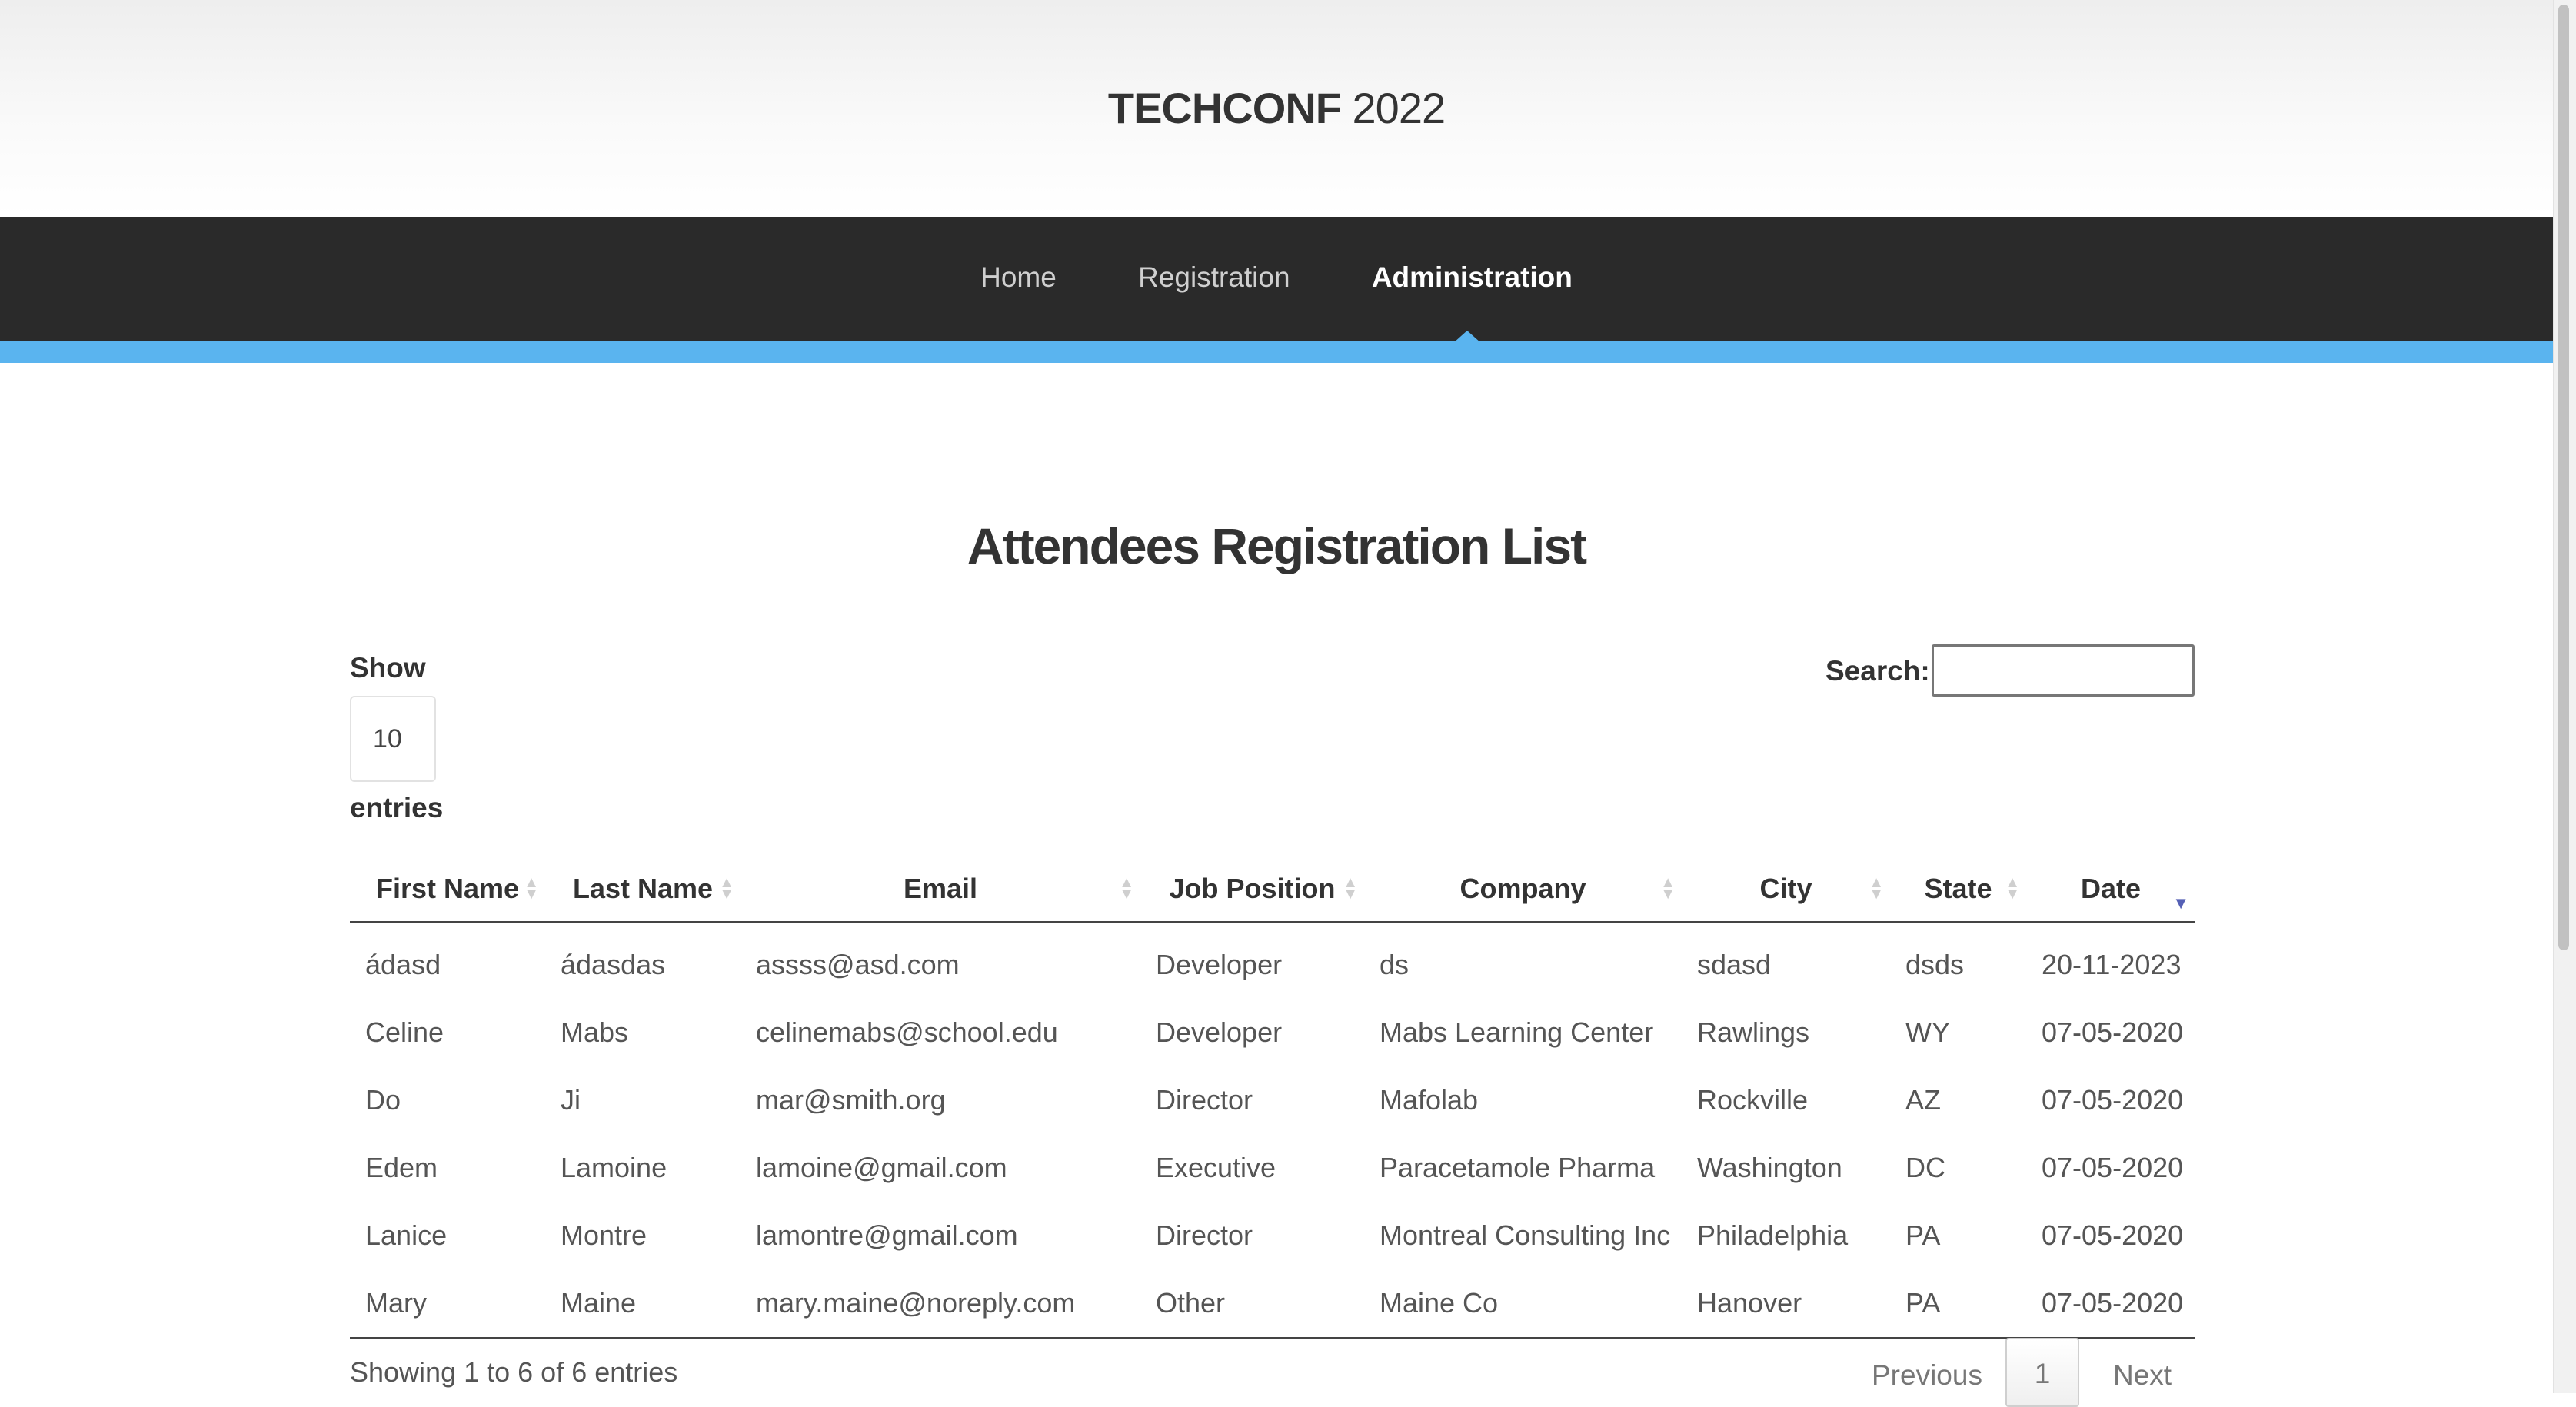 This screenshot has width=2576, height=1407. I want to click on column-header-label: Last Name, so click(643, 888).